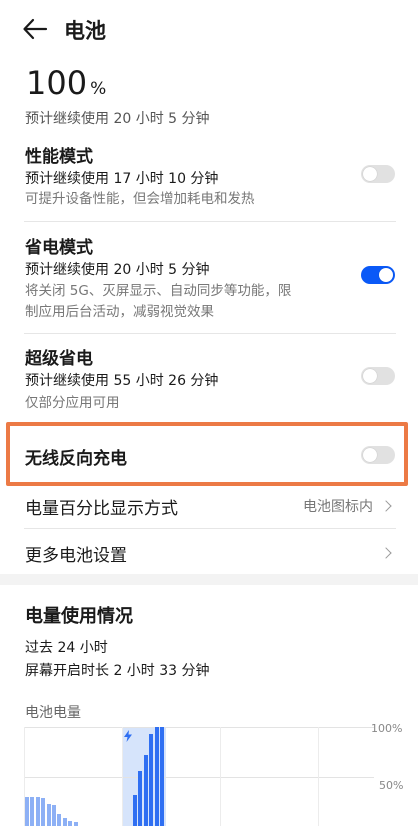 The width and height of the screenshot is (418, 826). Describe the element at coordinates (128, 736) in the screenshot. I see `charging-bolt-icon` at that location.